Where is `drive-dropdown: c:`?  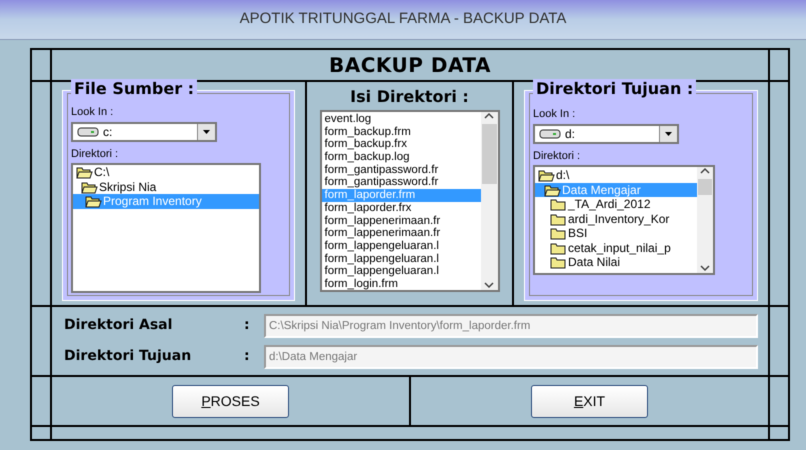
drive-dropdown: c: is located at coordinates (144, 132).